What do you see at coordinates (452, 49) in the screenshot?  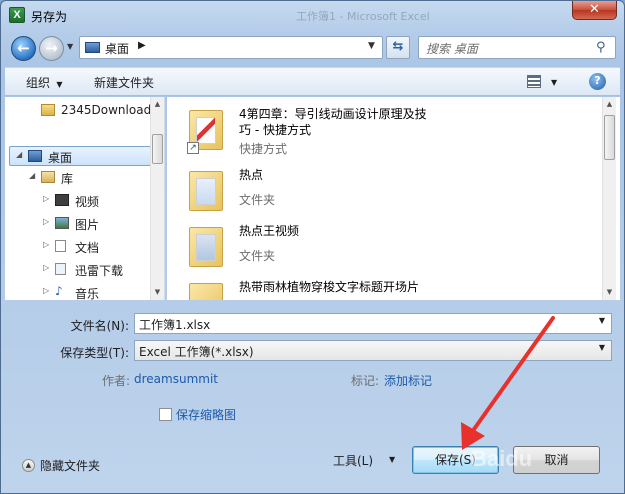 I see `search-placeholder: 搜索 桌面` at bounding box center [452, 49].